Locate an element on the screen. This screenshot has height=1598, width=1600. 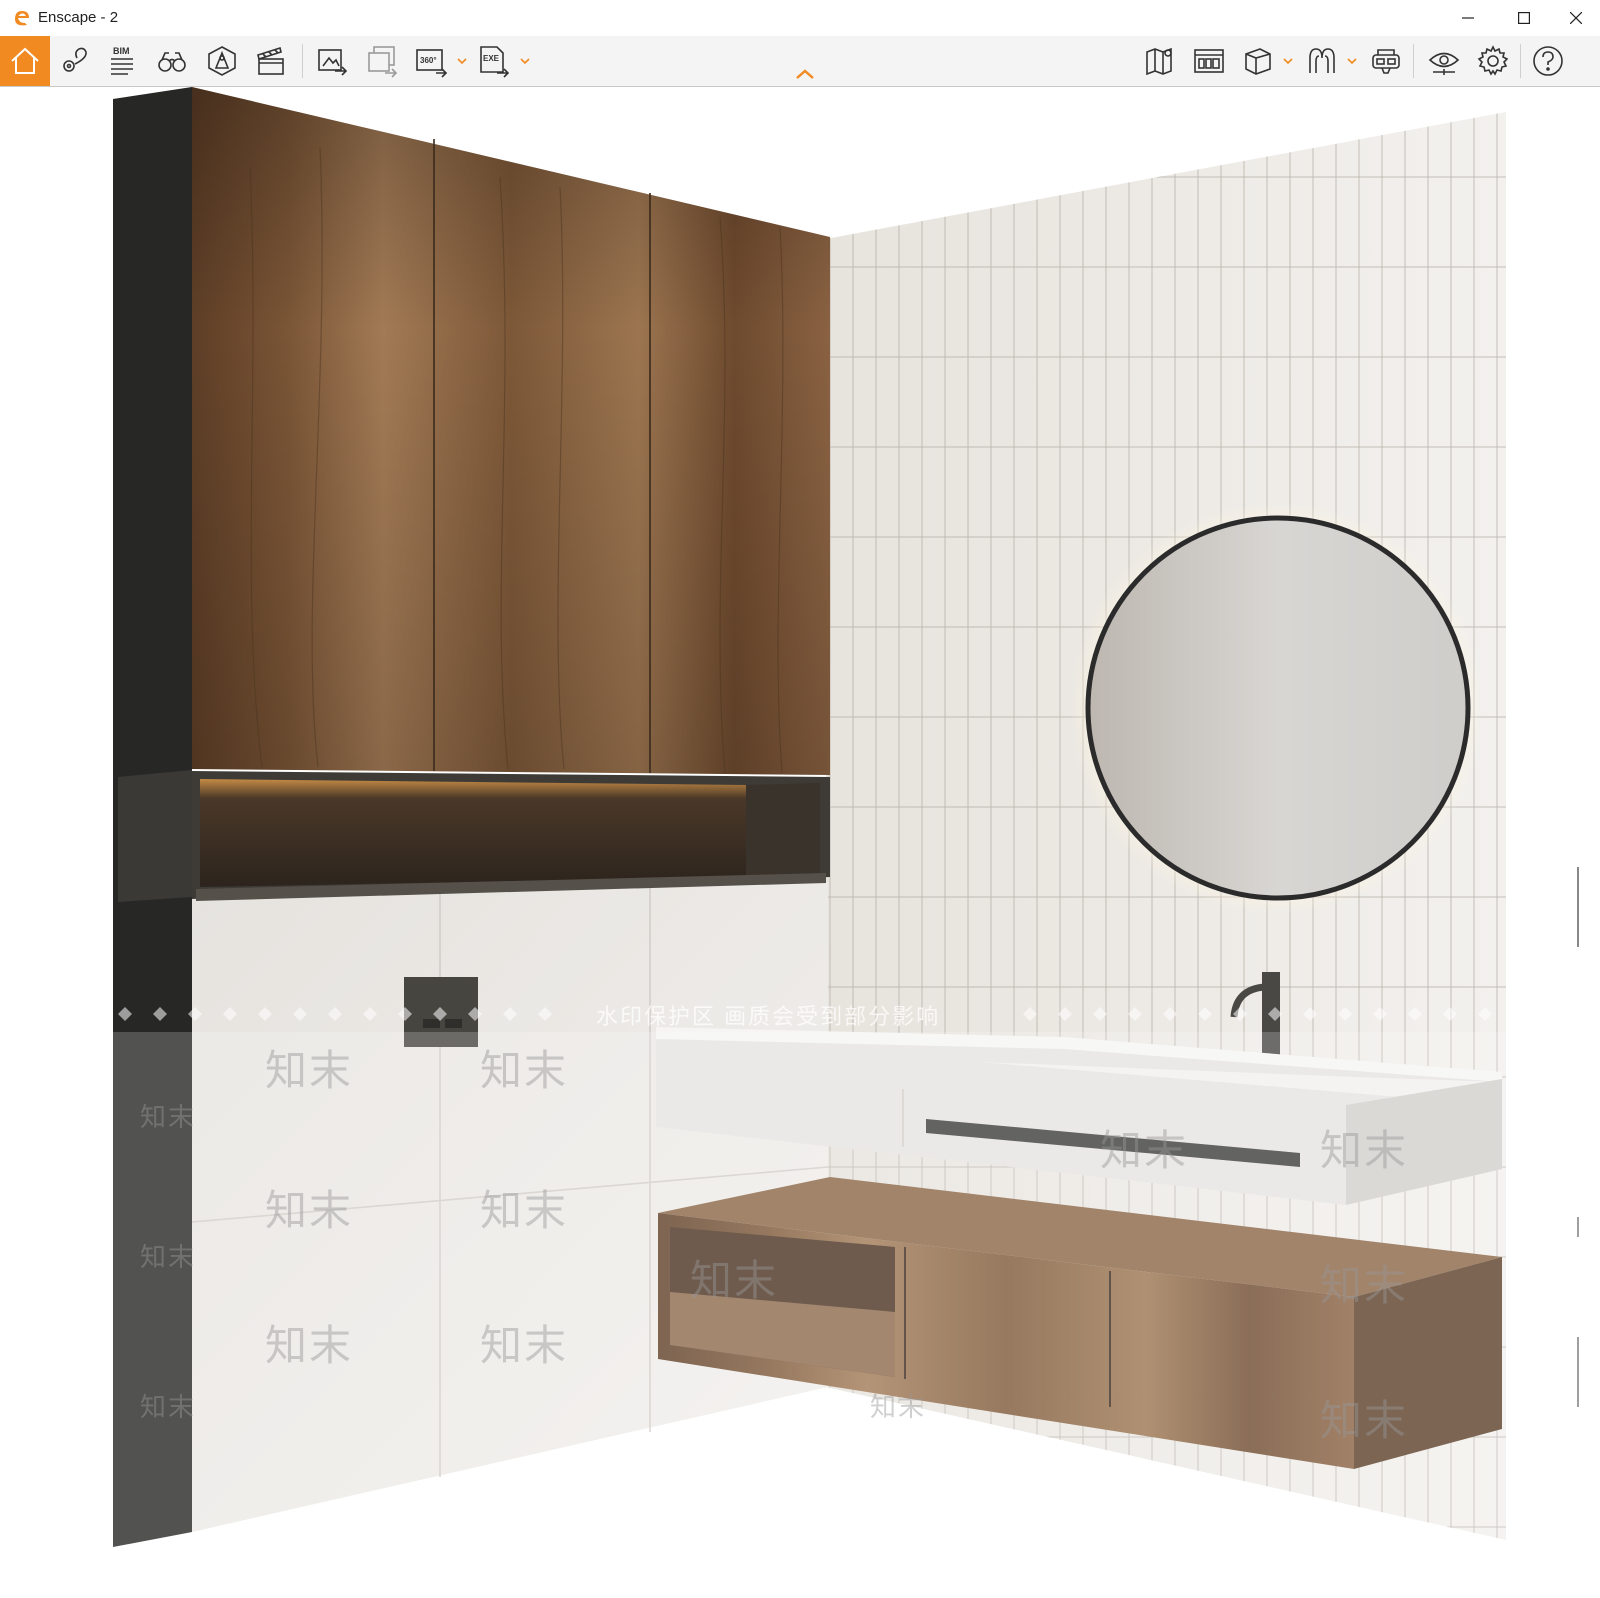
map-button is located at coordinates (1160, 61).